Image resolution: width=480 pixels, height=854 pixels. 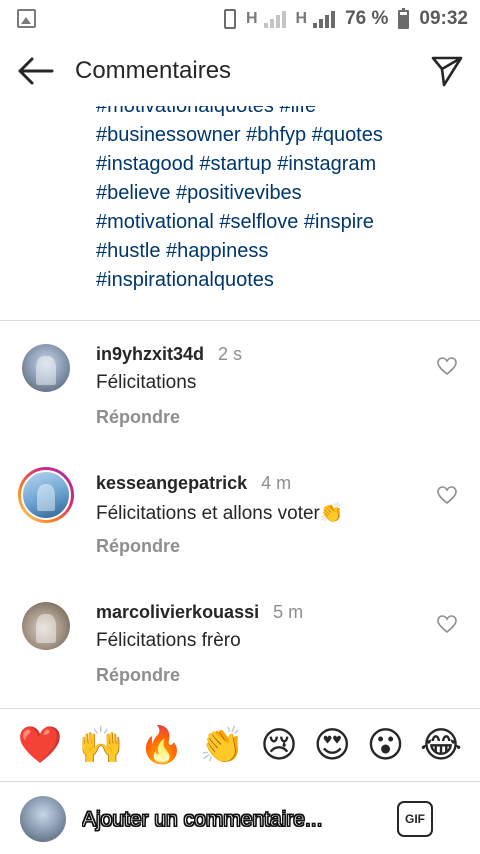 What do you see at coordinates (288, 612) in the screenshot?
I see `comment-time: 5 m` at bounding box center [288, 612].